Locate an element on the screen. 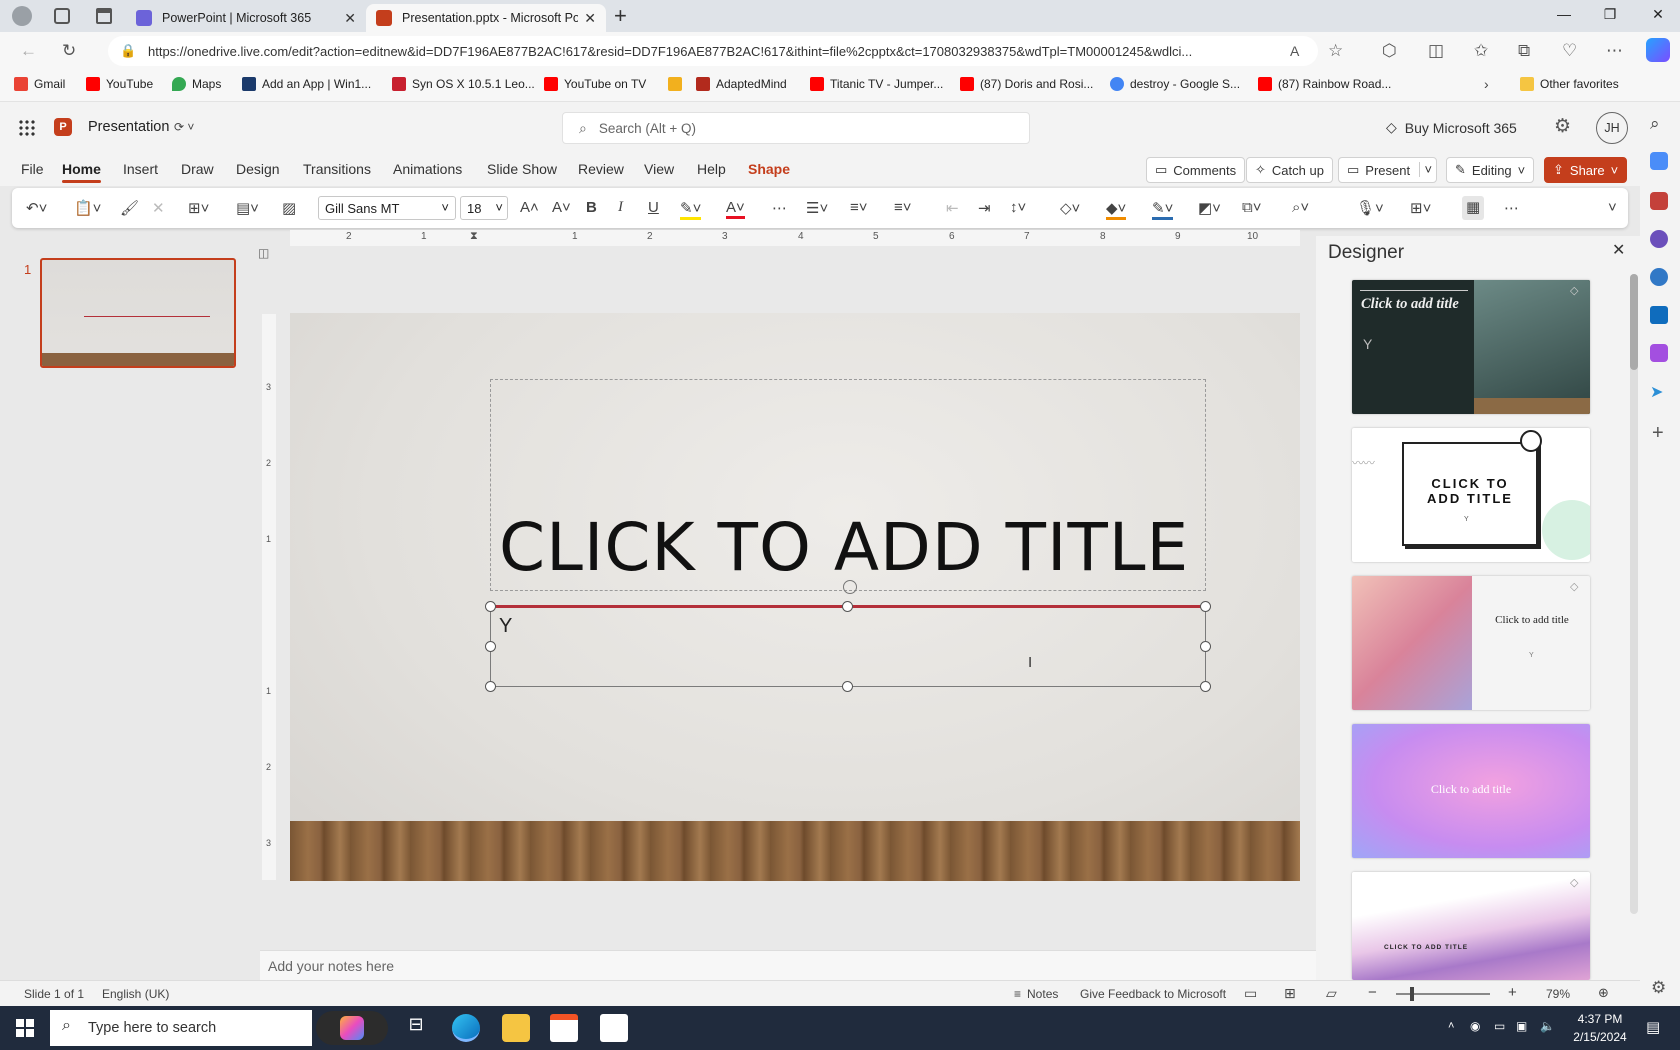 Image resolution: width=1680 pixels, height=1050 pixels. clock-date: 2/15/2024 is located at coordinates (1600, 1037).